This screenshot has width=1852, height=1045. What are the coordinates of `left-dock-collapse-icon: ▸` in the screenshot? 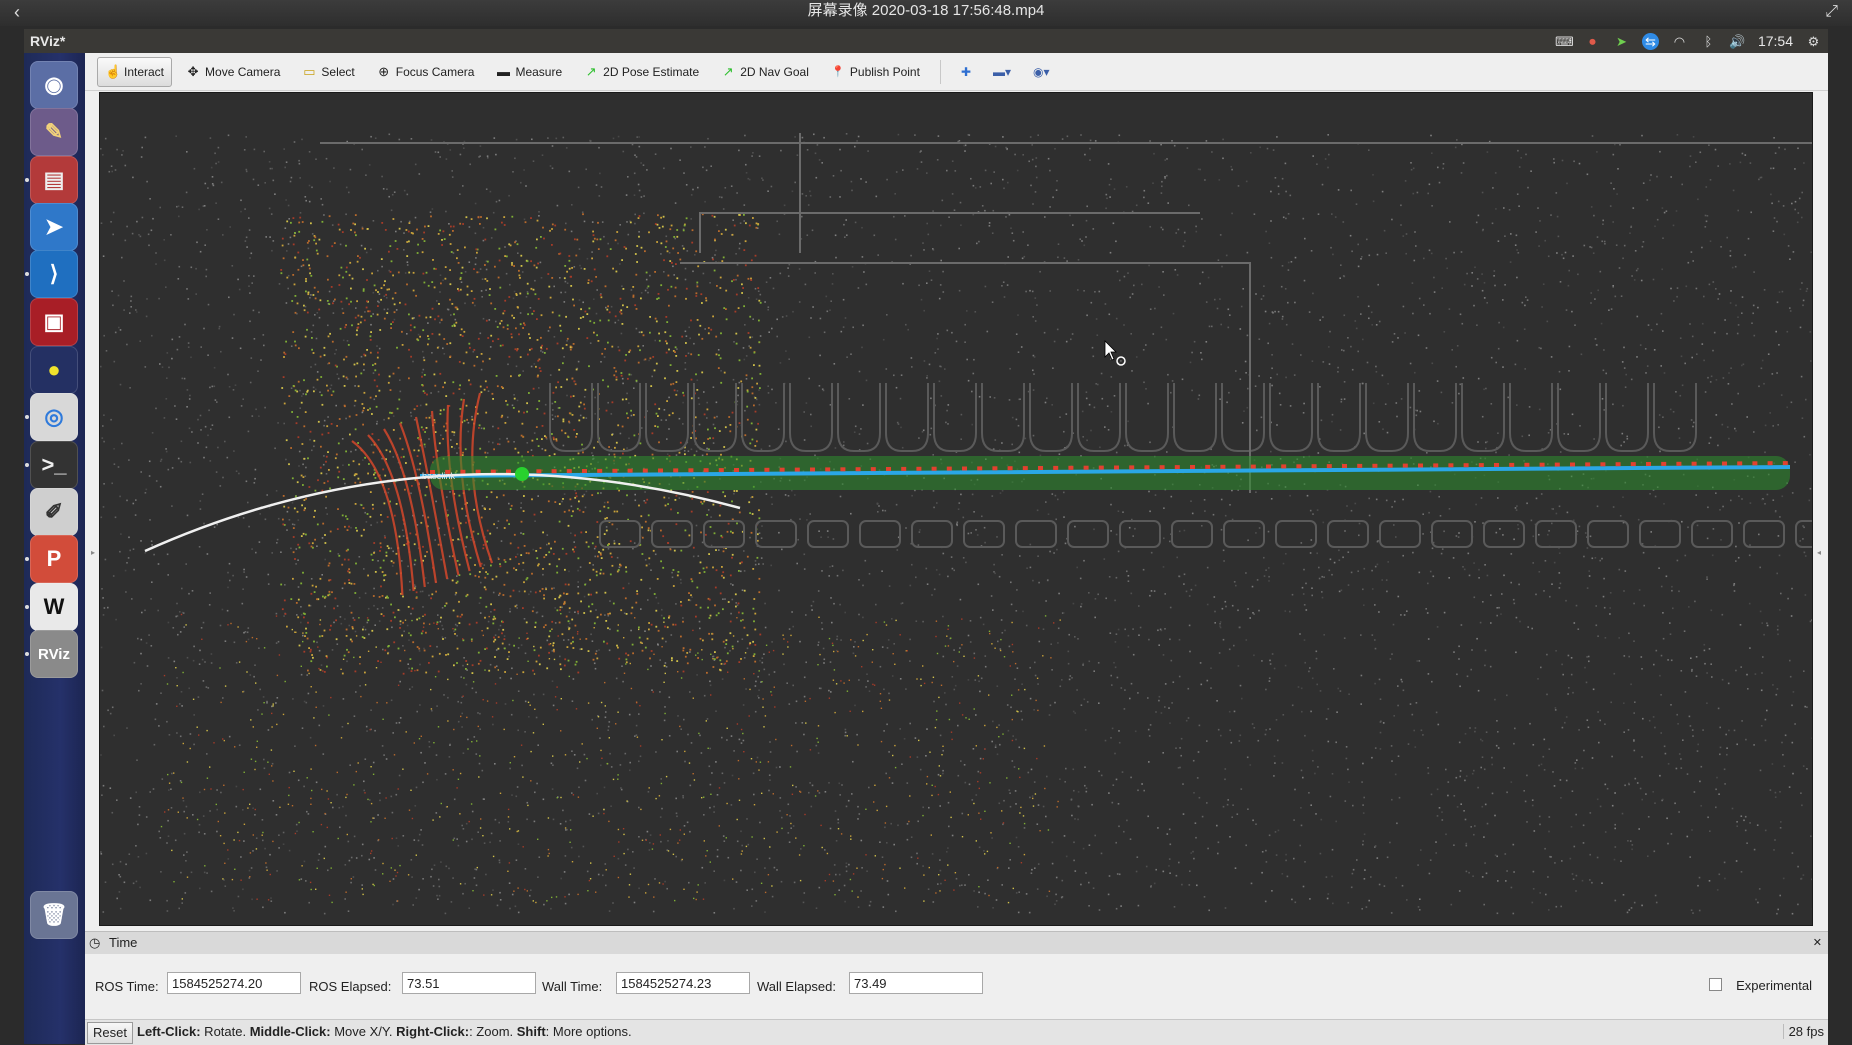 It's located at (94, 553).